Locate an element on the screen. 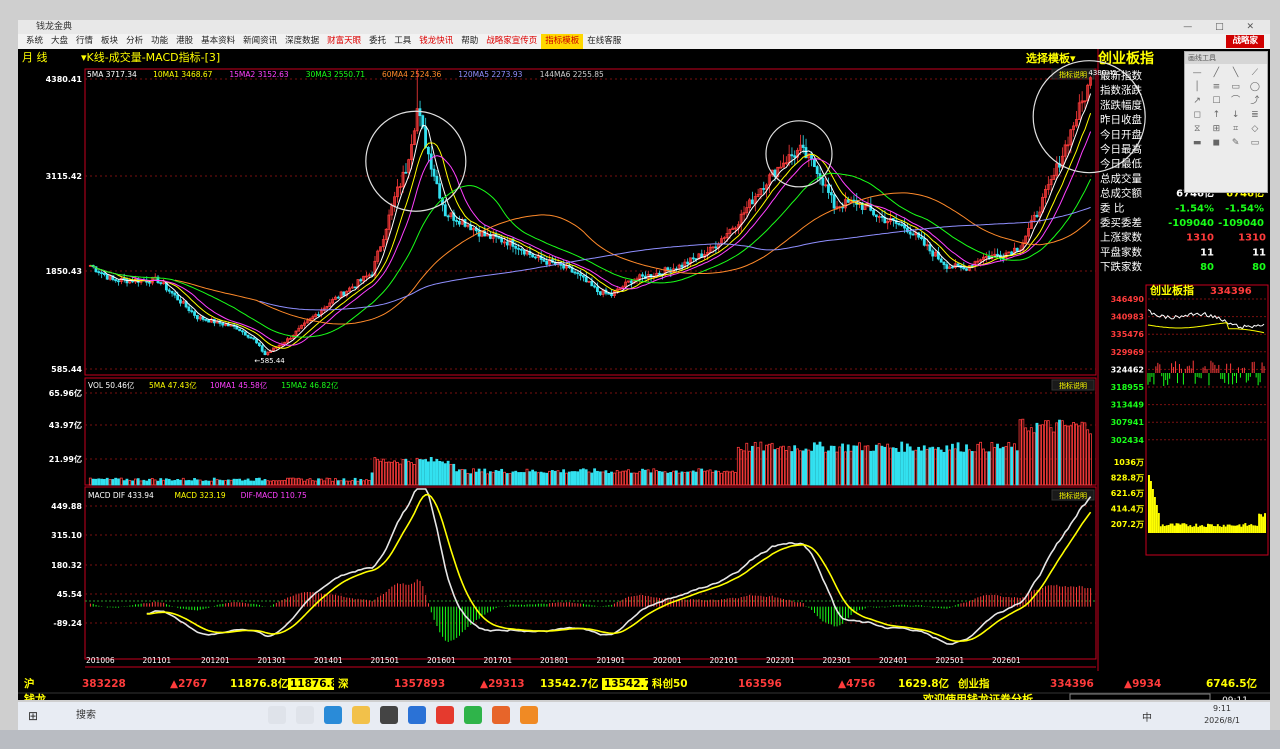 The height and width of the screenshot is (749, 1280). draw-tool-icon: ≣ is located at coordinates (1255, 115).